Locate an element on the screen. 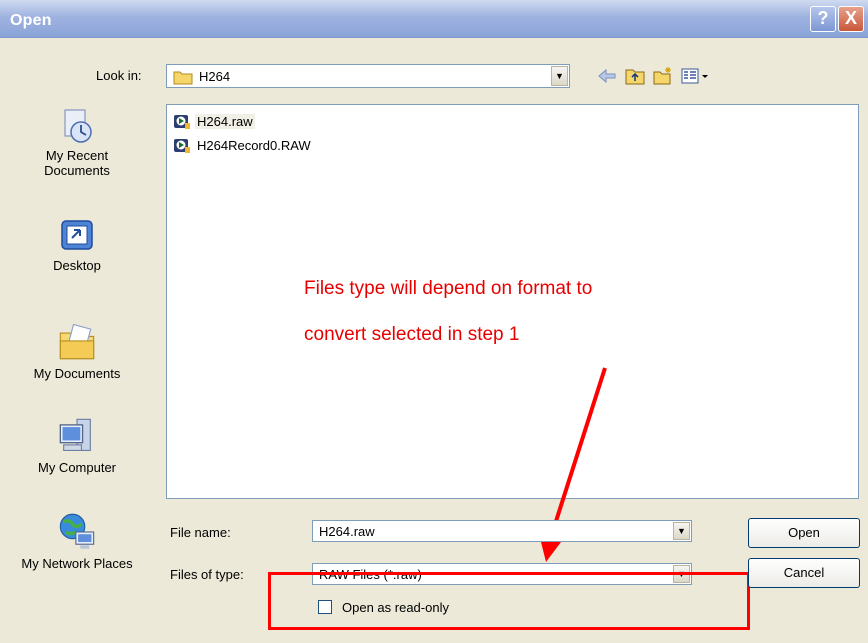 The height and width of the screenshot is (643, 868). file-name: H264Record0.RAW is located at coordinates (254, 145).